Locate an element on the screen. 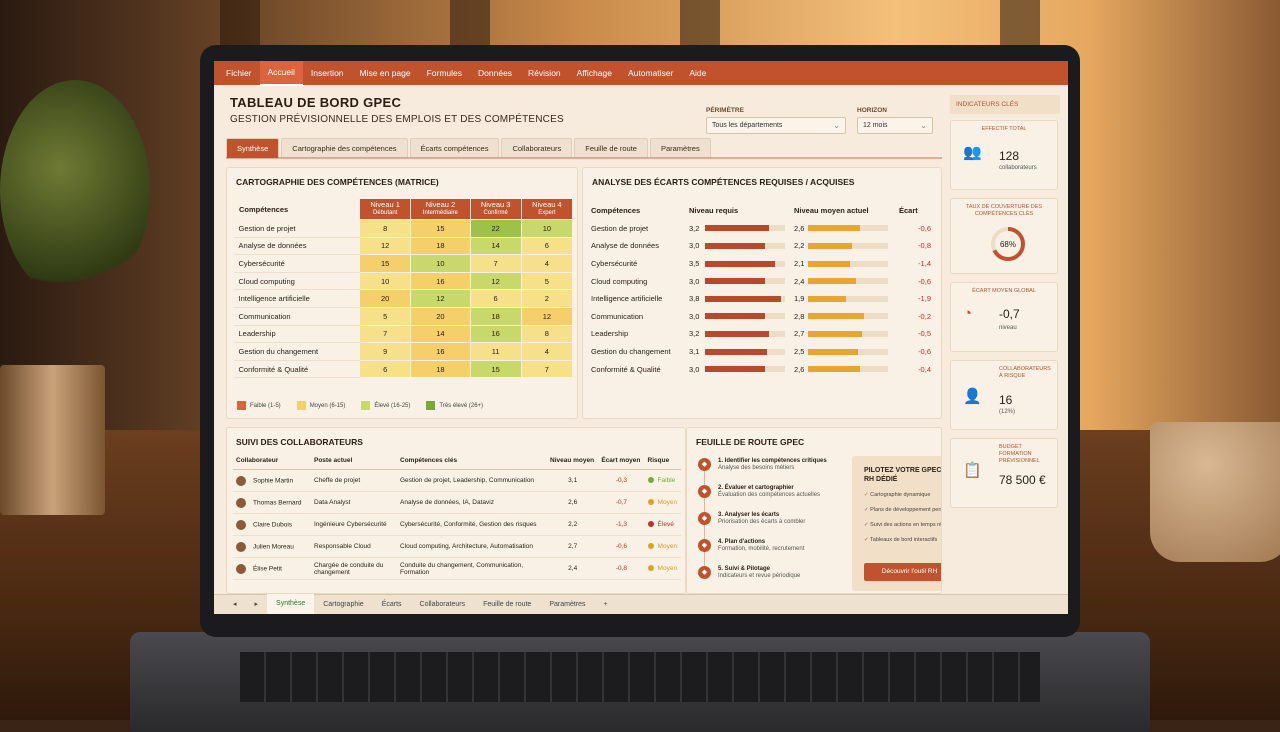 The height and width of the screenshot is (732, 1280). matrix-cell: 7 is located at coordinates (385, 334).